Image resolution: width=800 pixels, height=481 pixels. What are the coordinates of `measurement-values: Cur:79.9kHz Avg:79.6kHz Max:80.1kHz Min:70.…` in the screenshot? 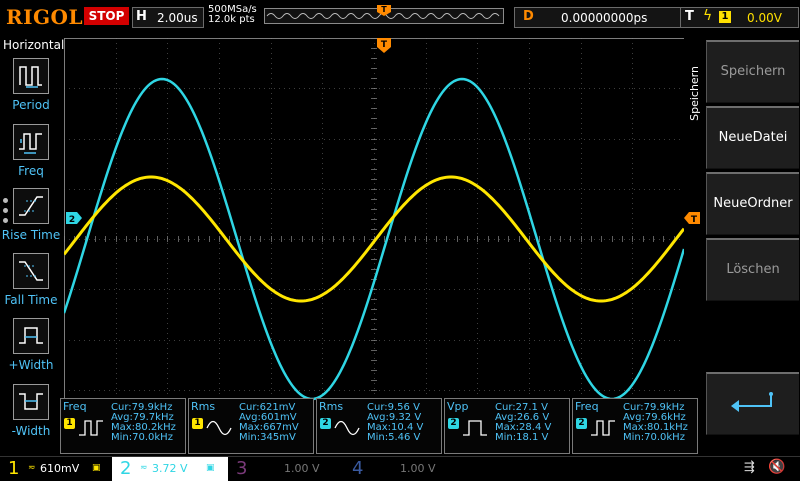 It's located at (655, 423).